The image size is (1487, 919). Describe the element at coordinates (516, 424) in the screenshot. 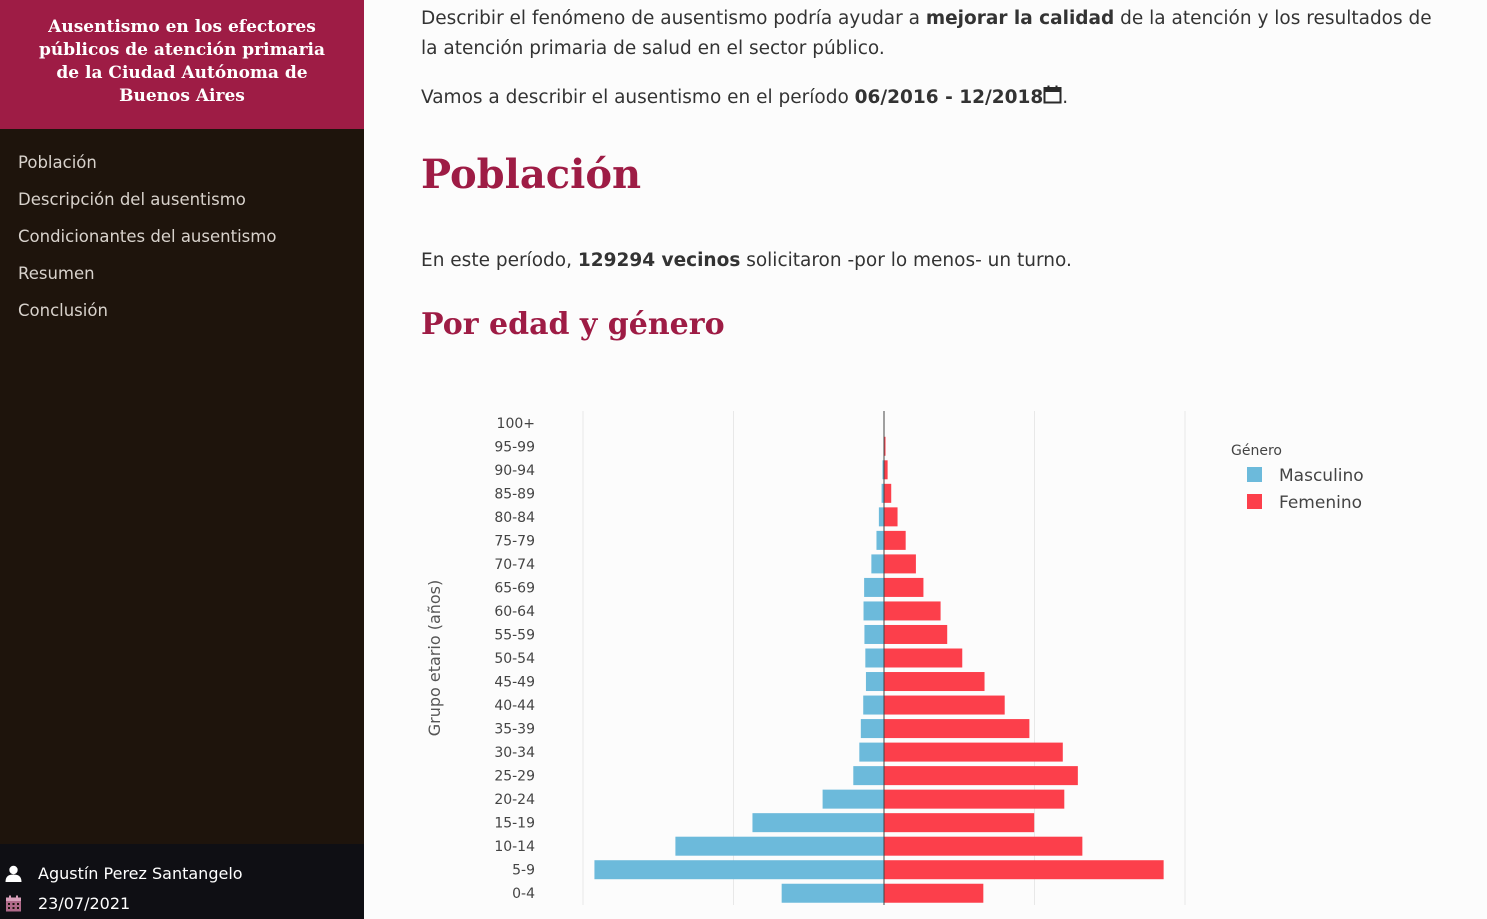

I see `y-tick-label: 100+` at that location.